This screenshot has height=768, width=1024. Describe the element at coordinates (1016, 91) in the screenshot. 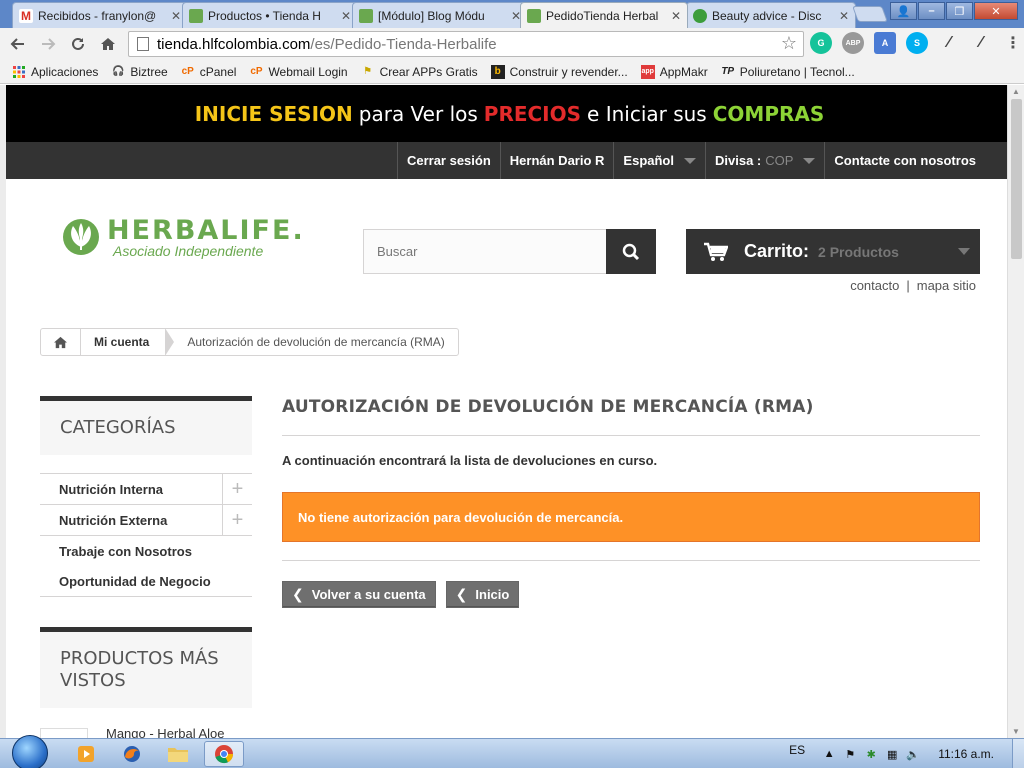

I see `scroll-up-icon: ▲` at that location.